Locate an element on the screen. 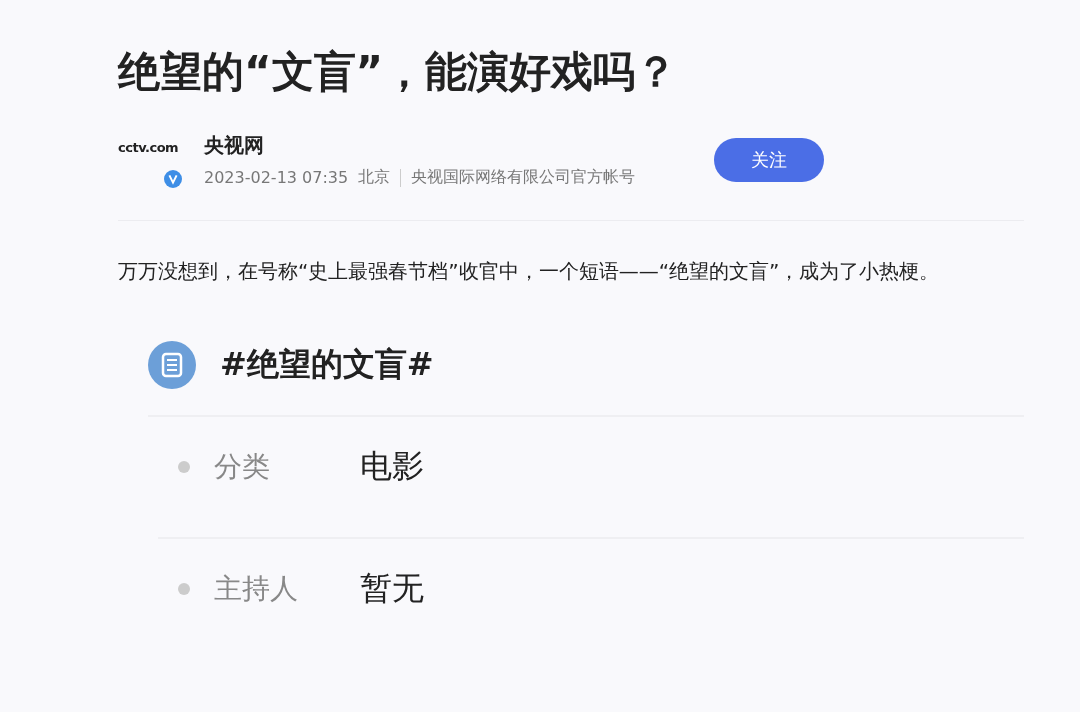 The width and height of the screenshot is (1080, 712). author-description: 央视国际网络有限公司官方帐号 is located at coordinates (523, 177).